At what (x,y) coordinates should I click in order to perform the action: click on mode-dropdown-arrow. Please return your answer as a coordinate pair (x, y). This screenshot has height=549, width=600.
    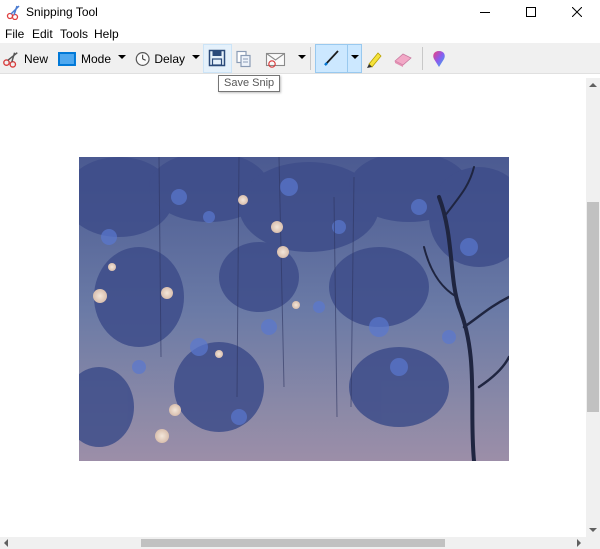
    Looking at the image, I should click on (122, 57).